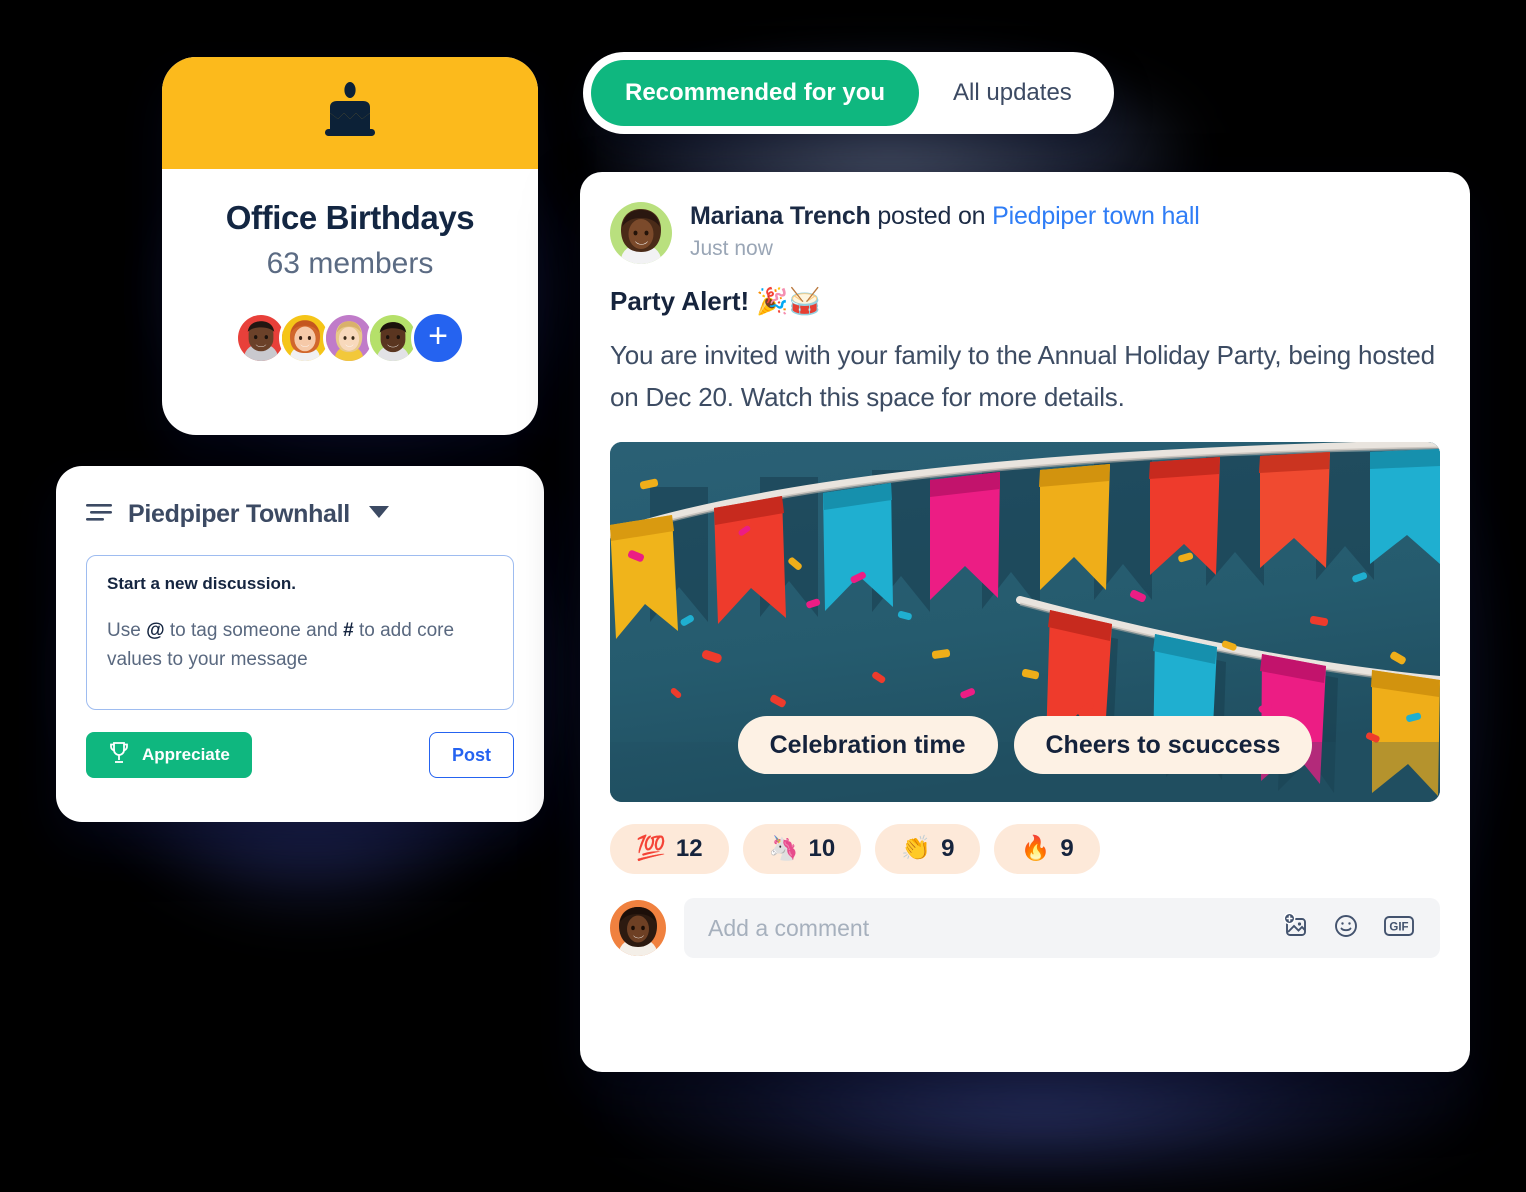 This screenshot has height=1192, width=1526. Describe the element at coordinates (948, 849) in the screenshot. I see `reaction-clap-count: 9` at that location.